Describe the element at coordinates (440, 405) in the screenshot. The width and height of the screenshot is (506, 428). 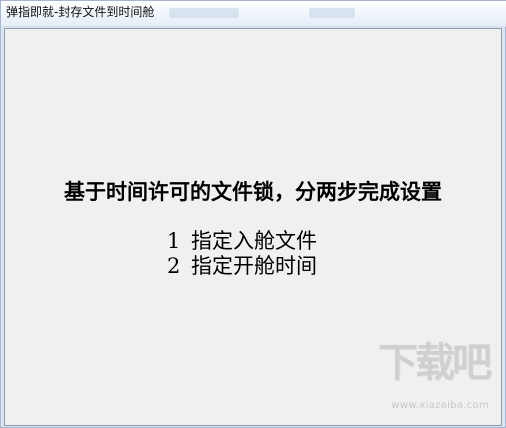
I see `watermark-url: www.xiazaiba.com` at that location.